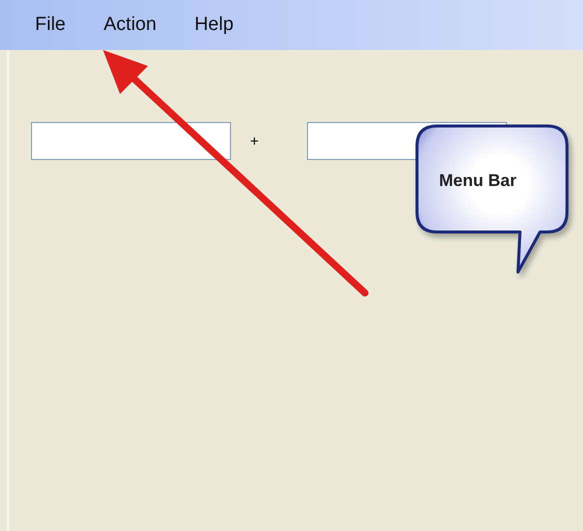 This screenshot has height=531, width=583. I want to click on menu-item: Help, so click(214, 25).